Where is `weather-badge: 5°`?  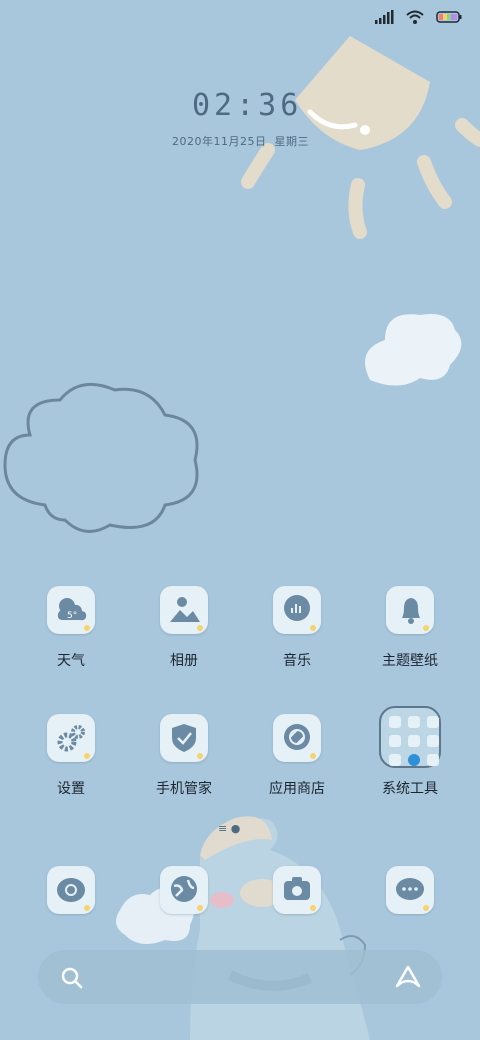 weather-badge: 5° is located at coordinates (72, 616).